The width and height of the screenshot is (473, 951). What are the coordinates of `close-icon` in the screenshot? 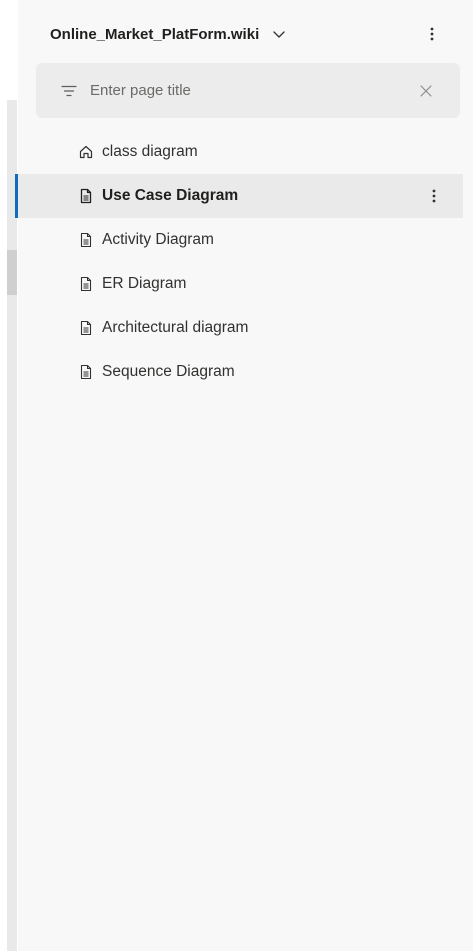 It's located at (426, 91).